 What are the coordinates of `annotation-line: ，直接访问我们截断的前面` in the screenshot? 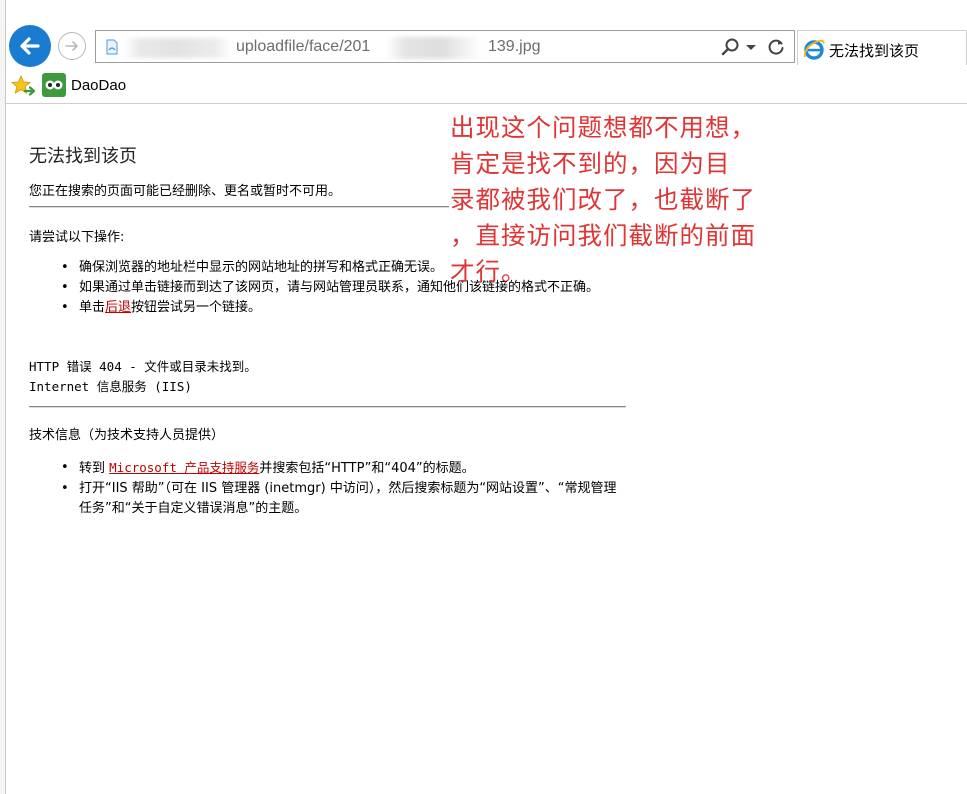 It's located at (603, 235).